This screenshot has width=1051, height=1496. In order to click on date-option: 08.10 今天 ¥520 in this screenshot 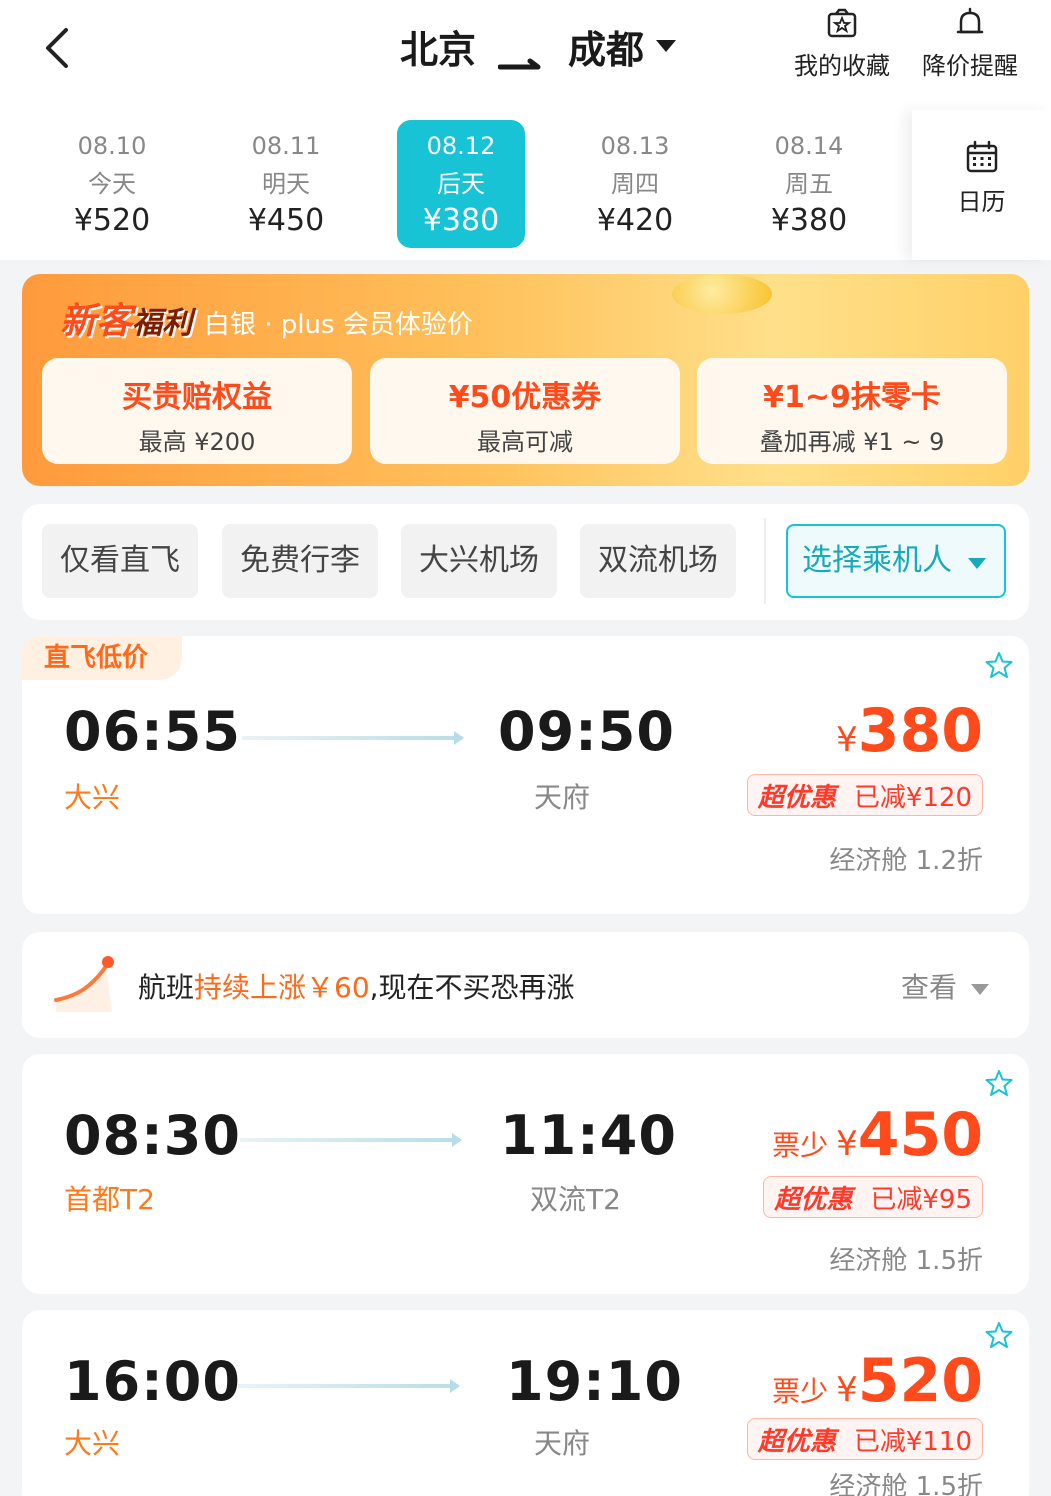, I will do `click(112, 184)`.